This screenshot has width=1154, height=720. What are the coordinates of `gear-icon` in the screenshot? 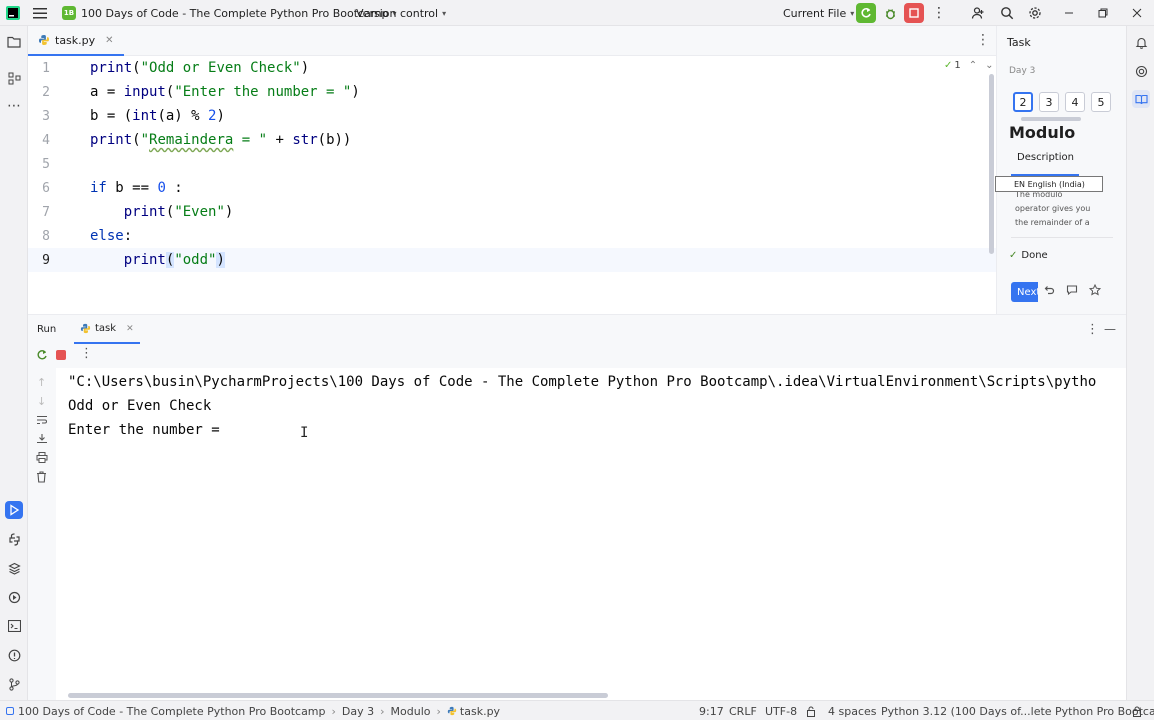 It's located at (1035, 13).